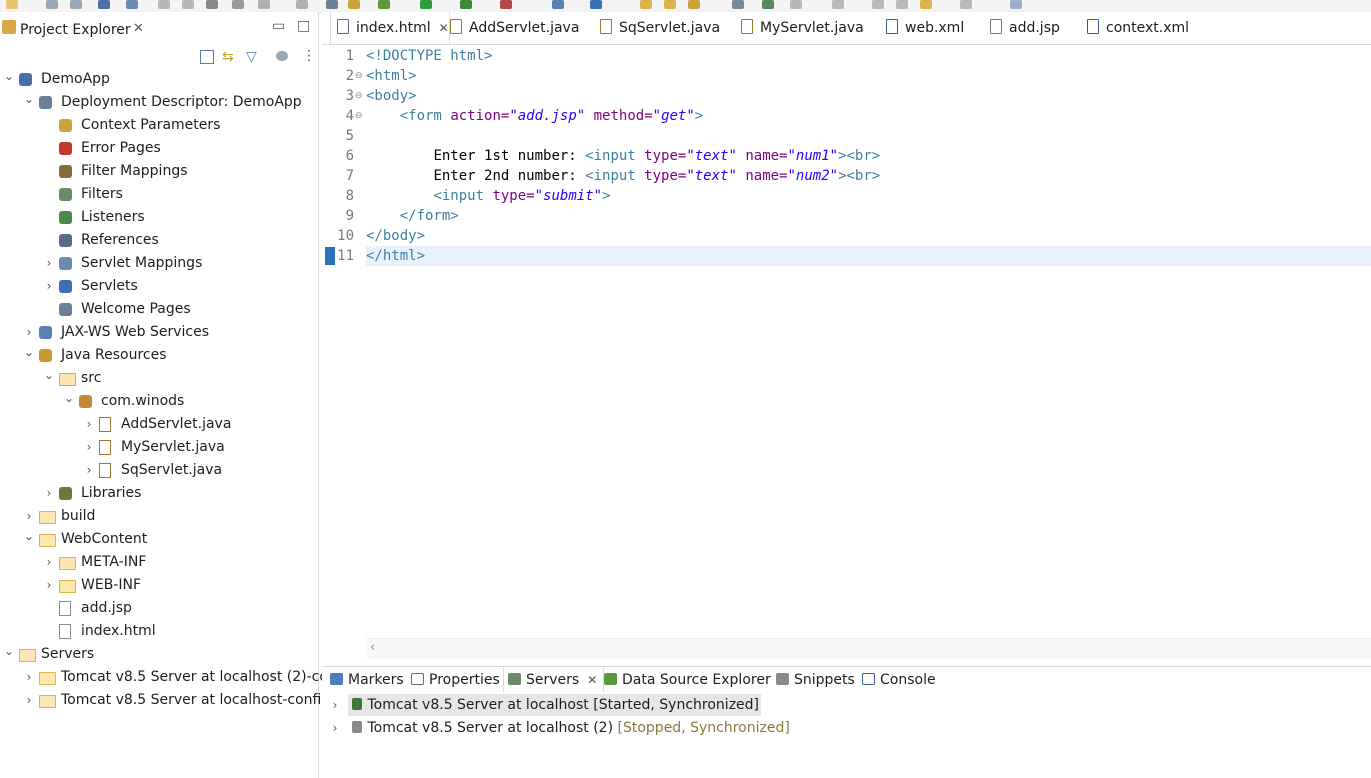  I want to click on focus-icon, so click(282, 56).